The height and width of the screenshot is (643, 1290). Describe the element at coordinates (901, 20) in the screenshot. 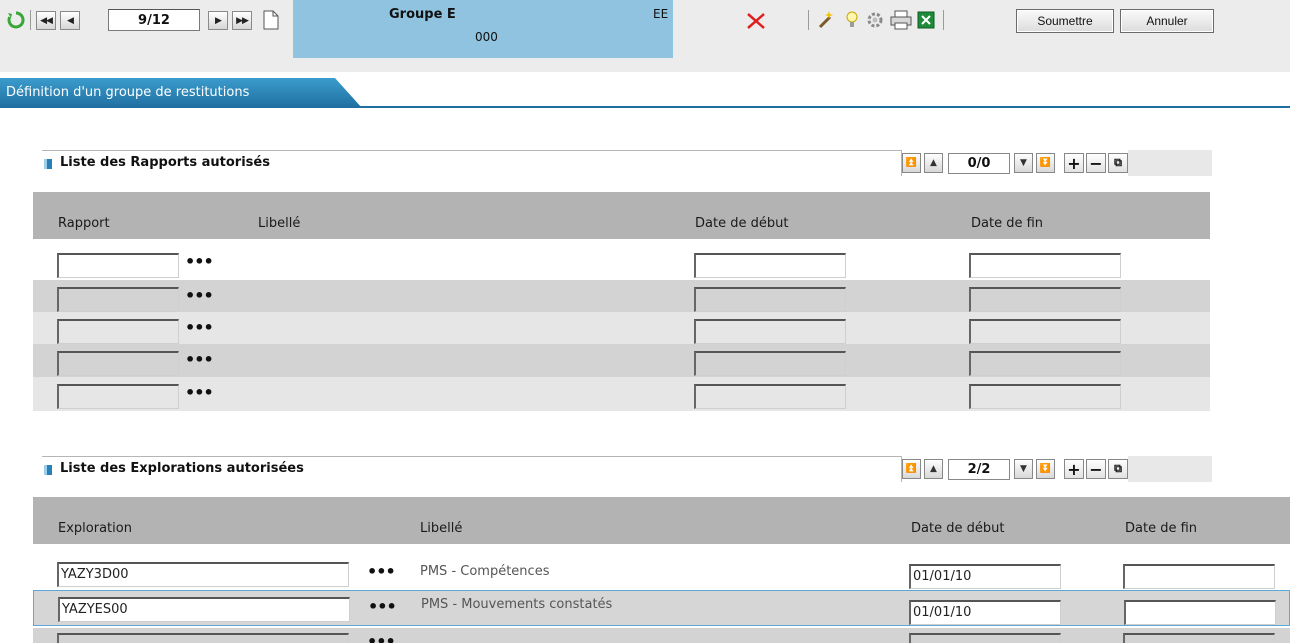

I see `print-icon` at that location.